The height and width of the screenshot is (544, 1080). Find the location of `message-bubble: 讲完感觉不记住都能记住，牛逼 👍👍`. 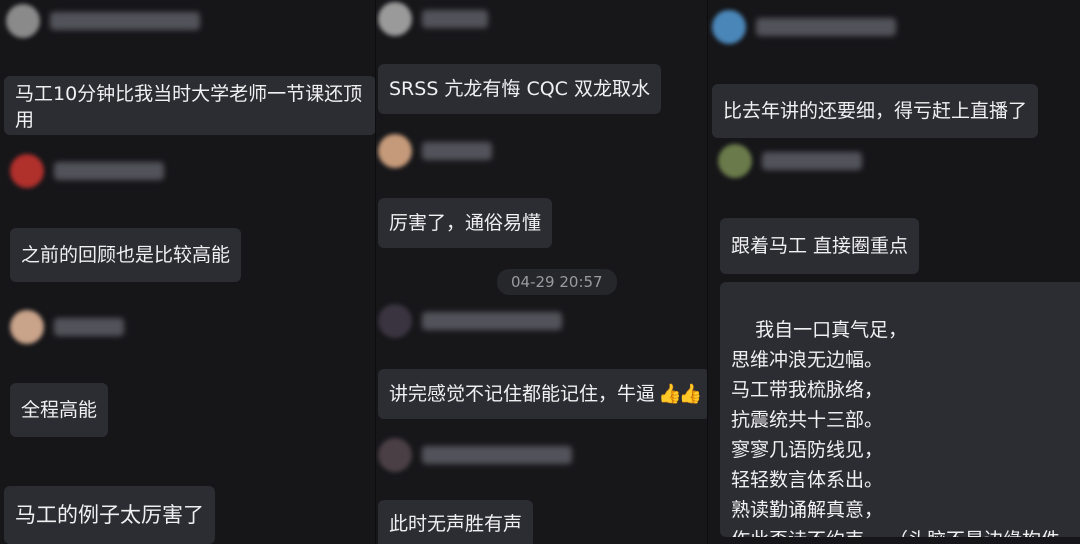

message-bubble: 讲完感觉不记住都能记住，牛逼 👍👍 is located at coordinates (543, 394).